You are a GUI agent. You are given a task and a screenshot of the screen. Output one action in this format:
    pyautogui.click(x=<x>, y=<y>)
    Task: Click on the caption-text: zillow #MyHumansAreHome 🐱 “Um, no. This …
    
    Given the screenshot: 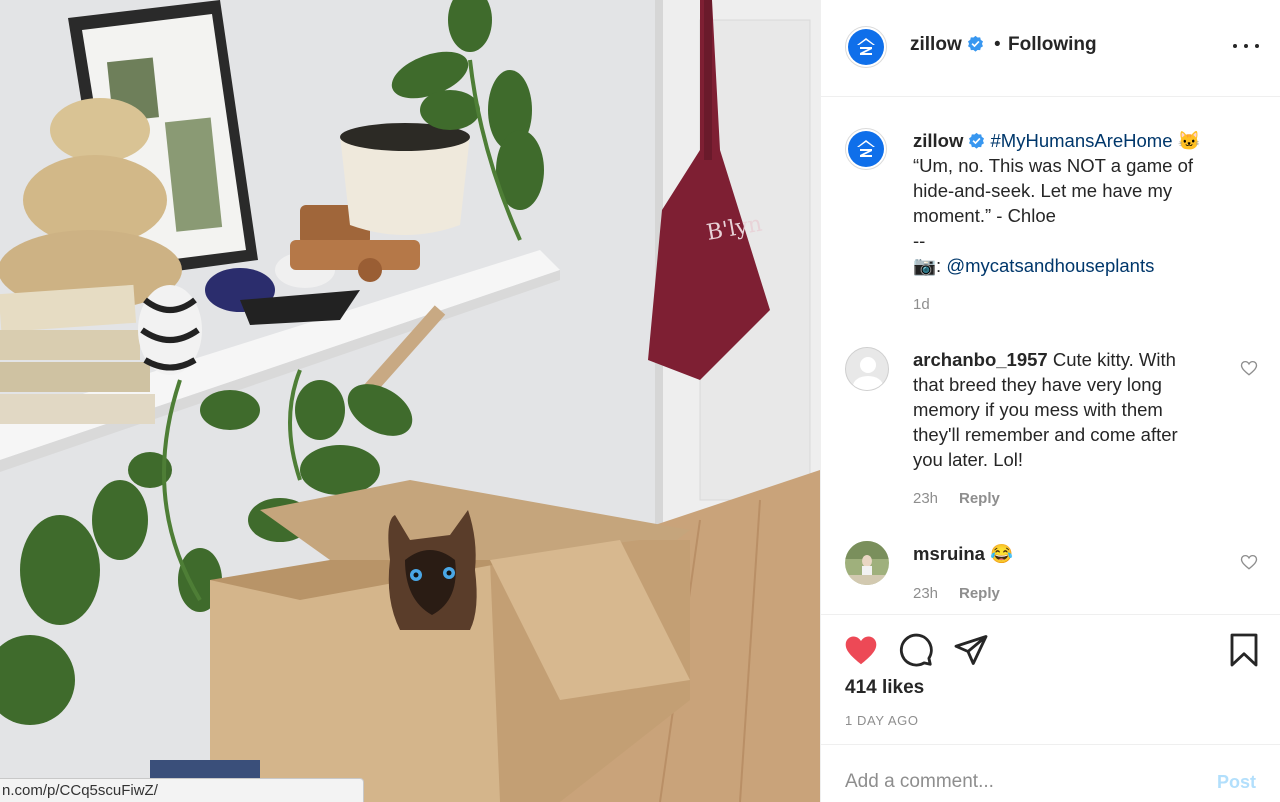 What is the action you would take?
    pyautogui.click(x=1078, y=203)
    